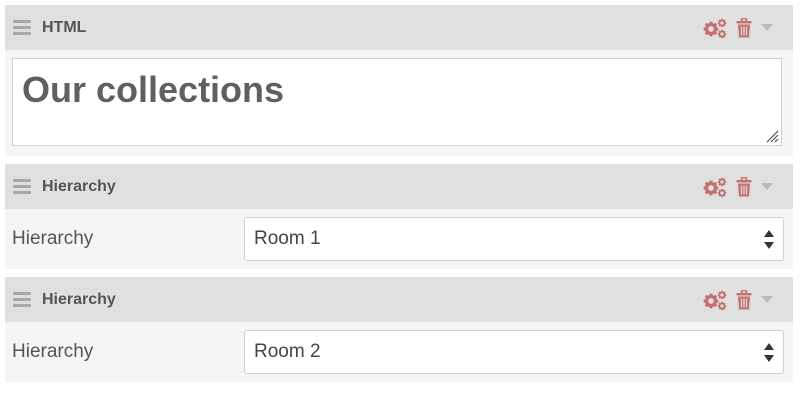  I want to click on hierarchy-select: Room 1, so click(514, 239).